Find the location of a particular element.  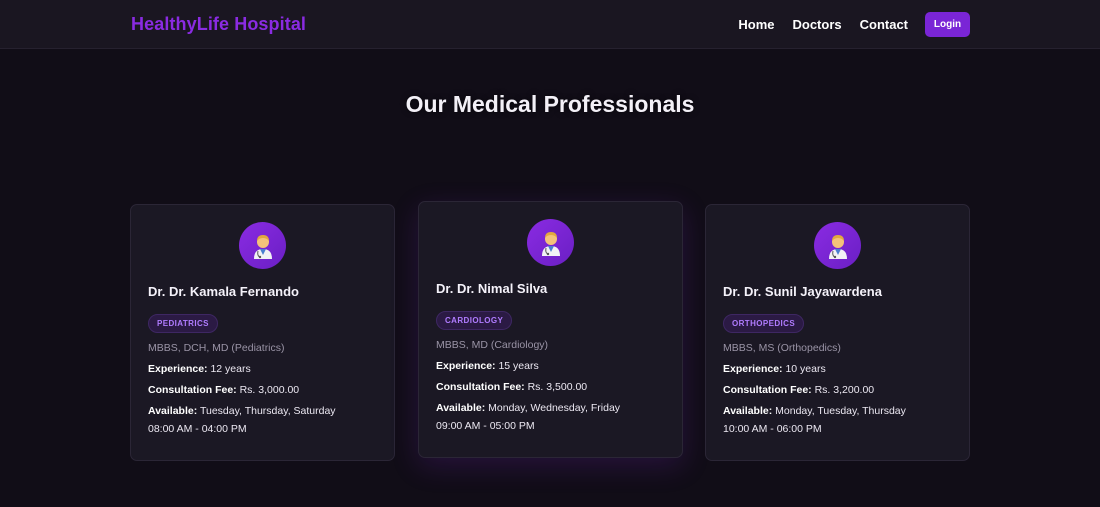

login-button: Login is located at coordinates (947, 24).